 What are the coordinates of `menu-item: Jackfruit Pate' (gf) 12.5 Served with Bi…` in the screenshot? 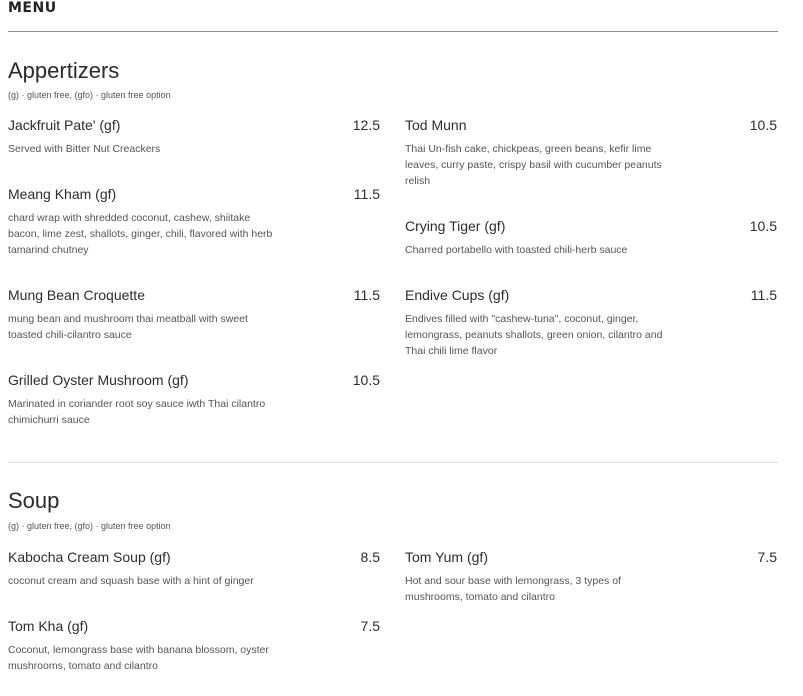 It's located at (194, 137).